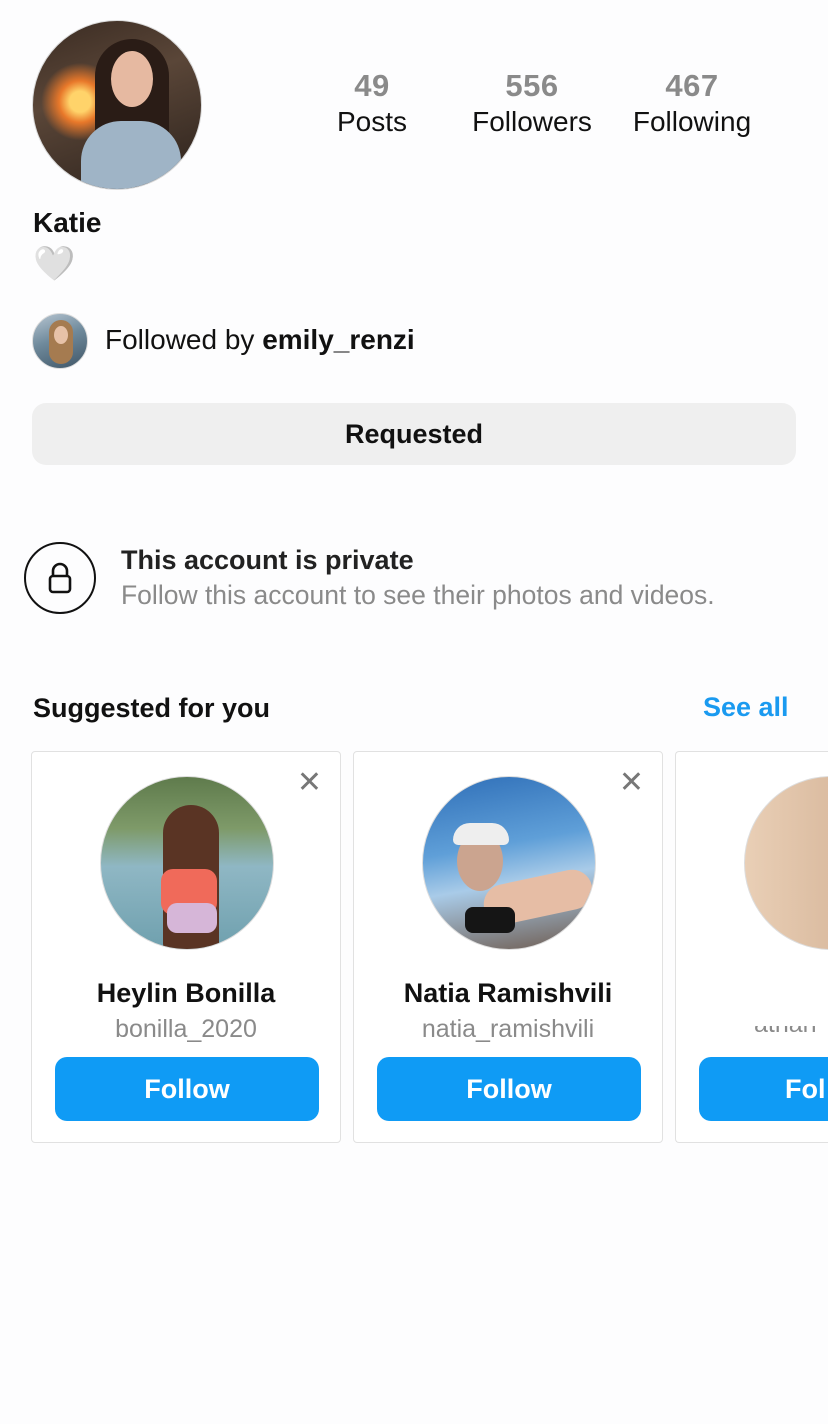  What do you see at coordinates (746, 707) in the screenshot?
I see `see-all-link: See all` at bounding box center [746, 707].